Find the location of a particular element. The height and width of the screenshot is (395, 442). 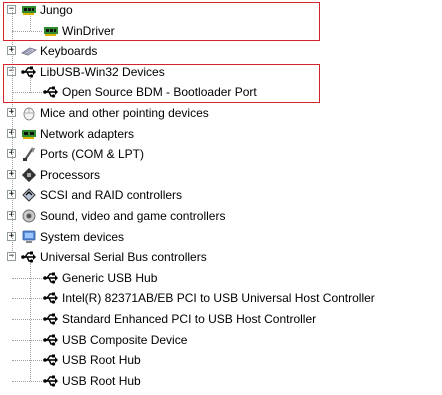

speaker-icon is located at coordinates (29, 216).